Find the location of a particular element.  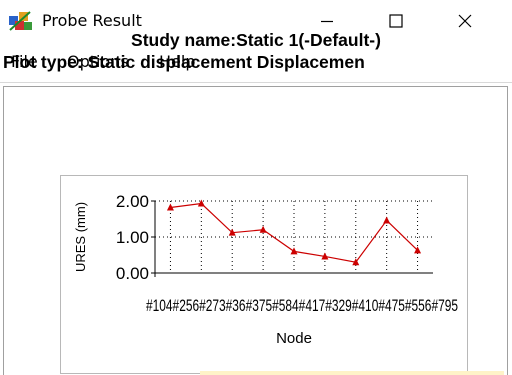

y-tick-label: 2.00 is located at coordinates (132, 201).